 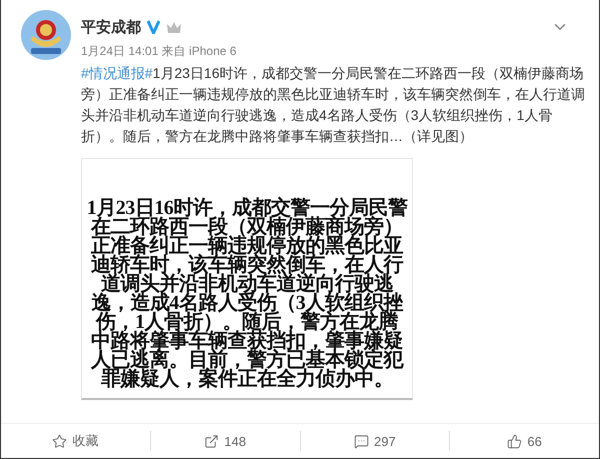 What do you see at coordinates (524, 441) in the screenshot?
I see `like-button: 66` at bounding box center [524, 441].